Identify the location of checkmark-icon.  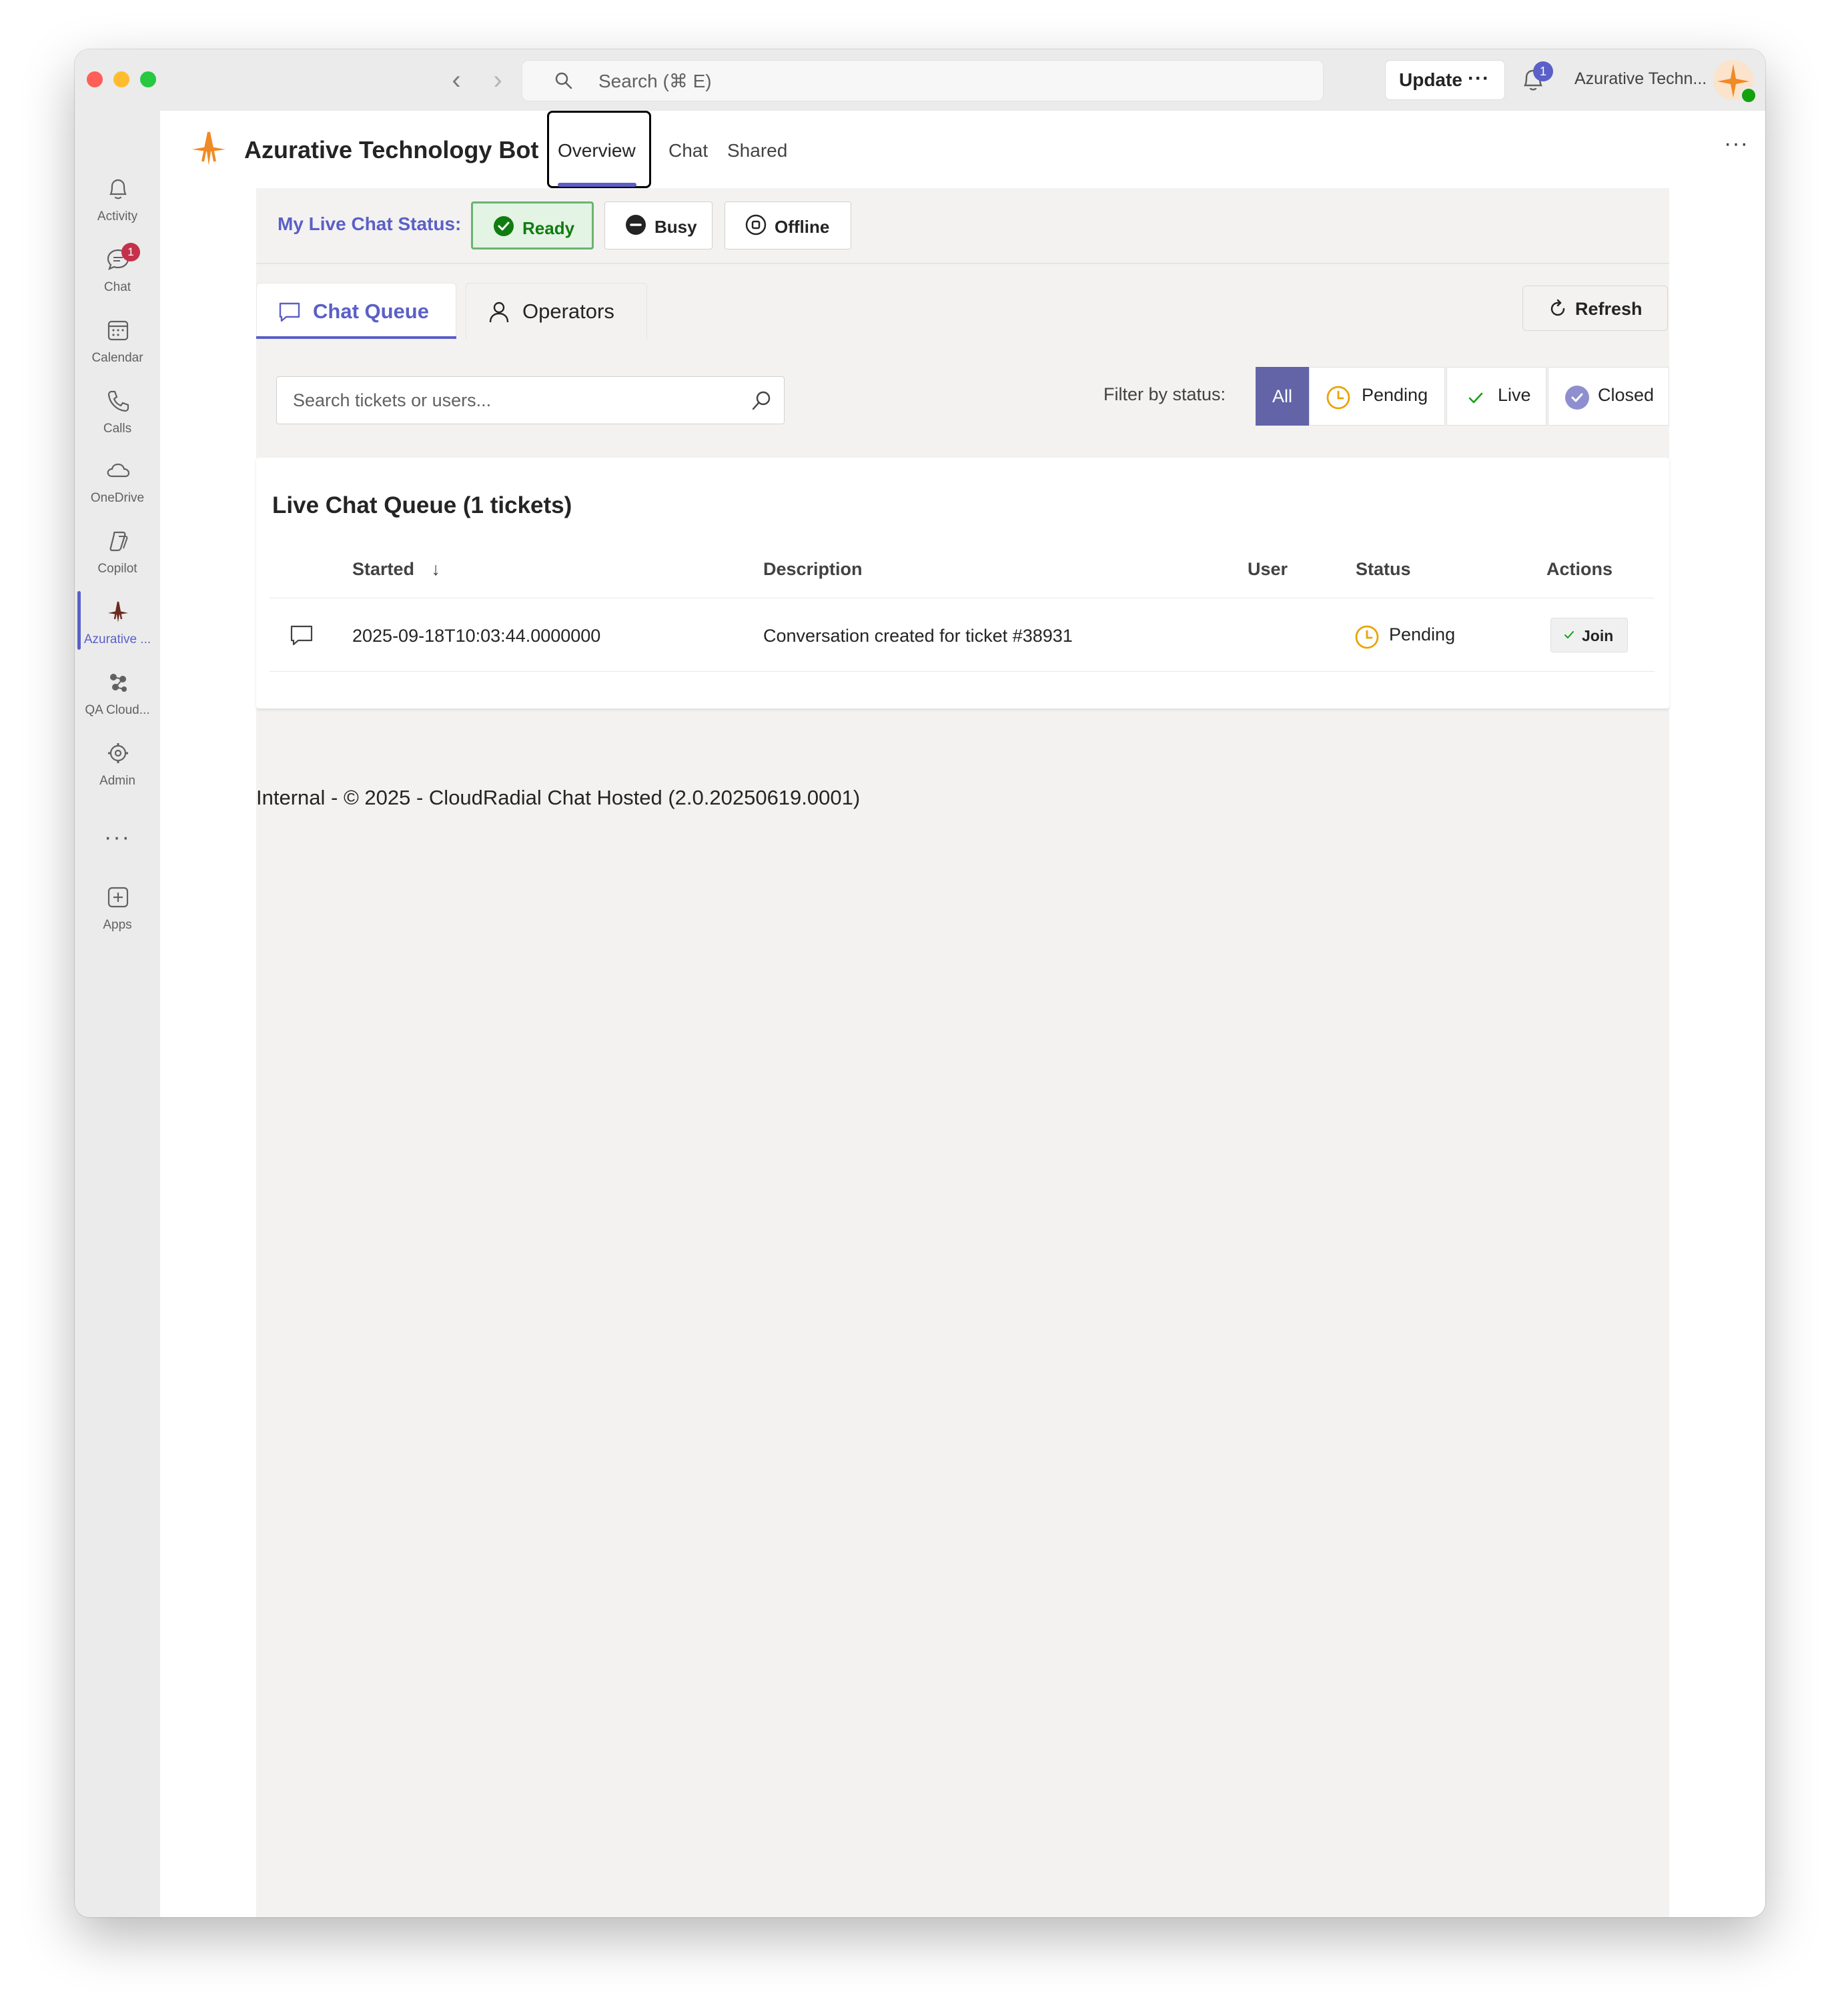
(1569, 634).